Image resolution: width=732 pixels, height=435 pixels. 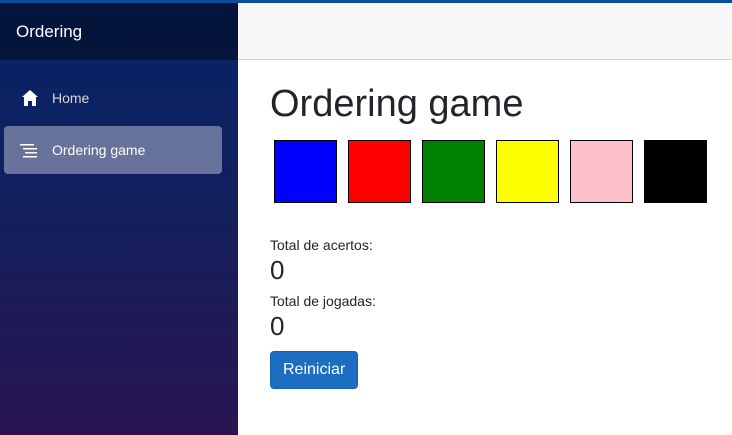 What do you see at coordinates (277, 326) in the screenshot?
I see `plays-value: 0` at bounding box center [277, 326].